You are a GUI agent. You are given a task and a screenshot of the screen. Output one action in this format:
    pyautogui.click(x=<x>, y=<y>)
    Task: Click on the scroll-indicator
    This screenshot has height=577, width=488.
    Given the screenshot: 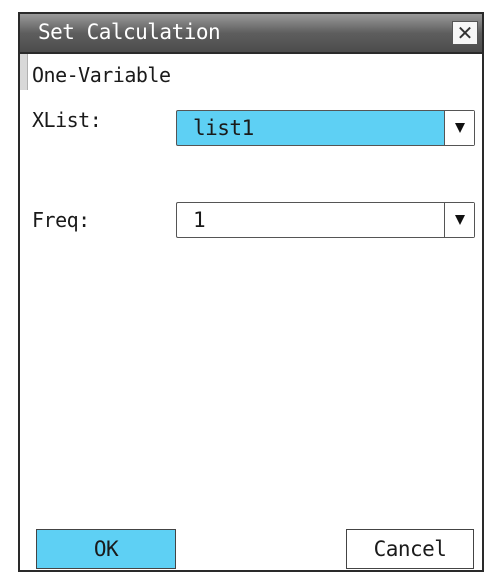 What is the action you would take?
    pyautogui.click(x=24, y=72)
    